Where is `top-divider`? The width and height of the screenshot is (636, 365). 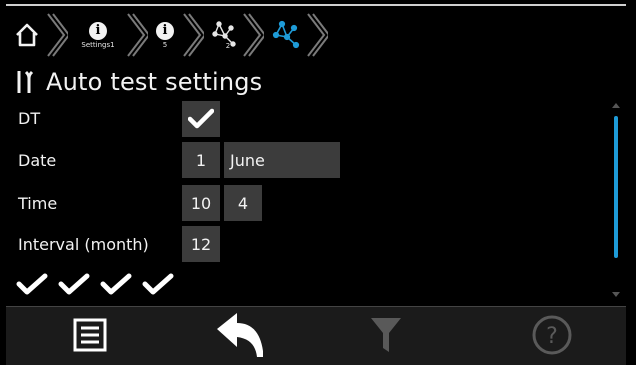
top-divider is located at coordinates (316, 5).